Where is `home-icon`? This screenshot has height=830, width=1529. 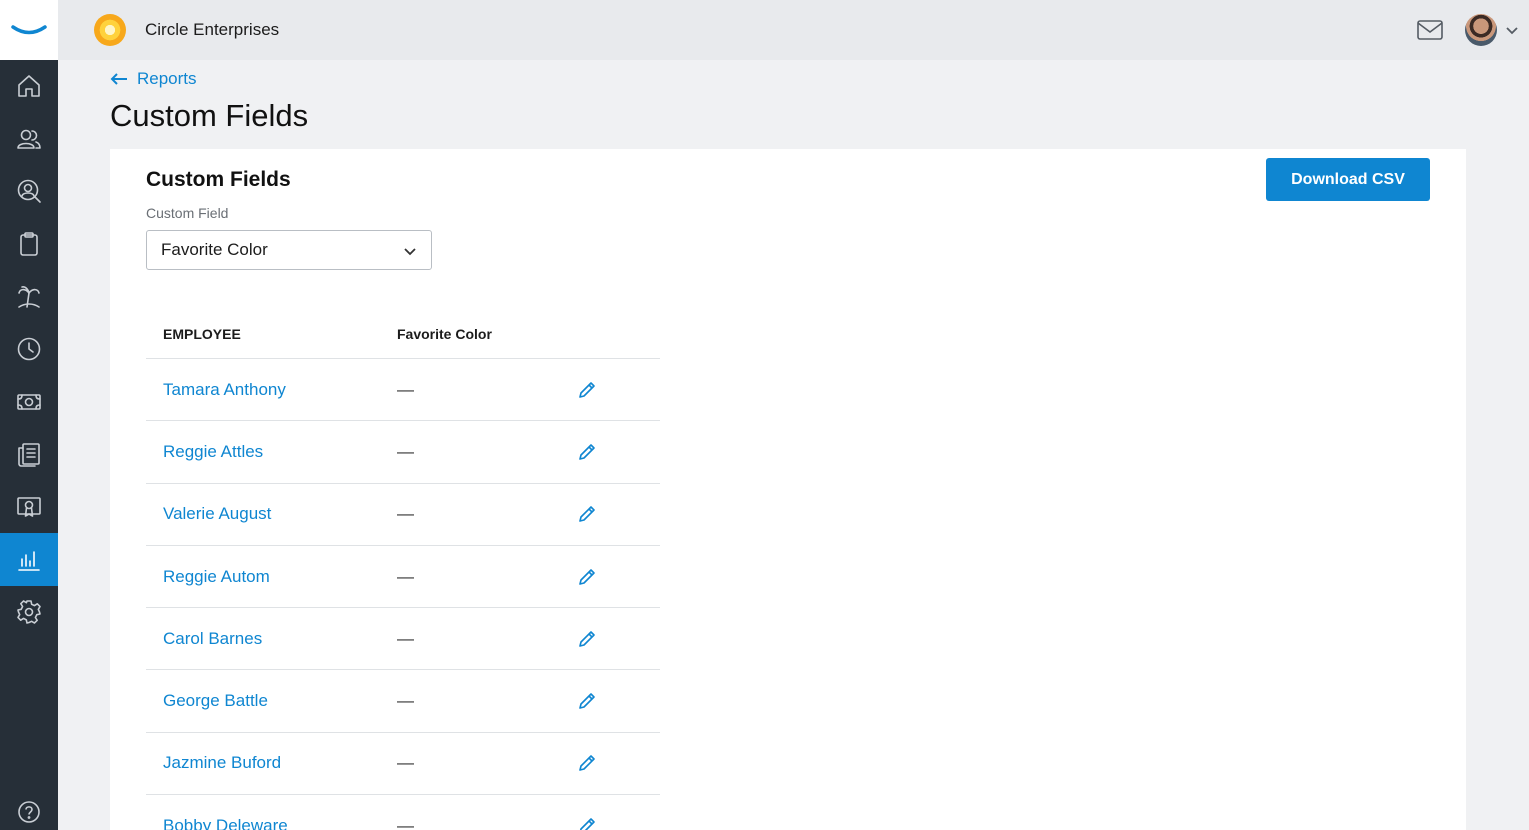
home-icon is located at coordinates (29, 86).